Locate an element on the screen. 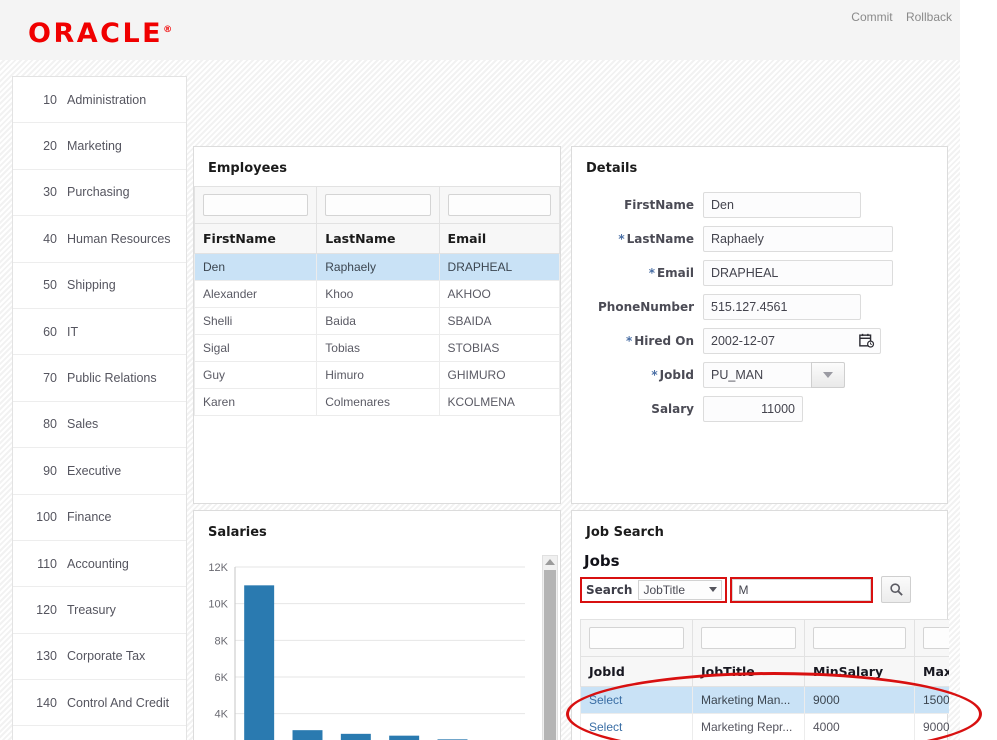 The width and height of the screenshot is (997, 740). table-row: Den Raphaely DRAPHEAL is located at coordinates (377, 267).